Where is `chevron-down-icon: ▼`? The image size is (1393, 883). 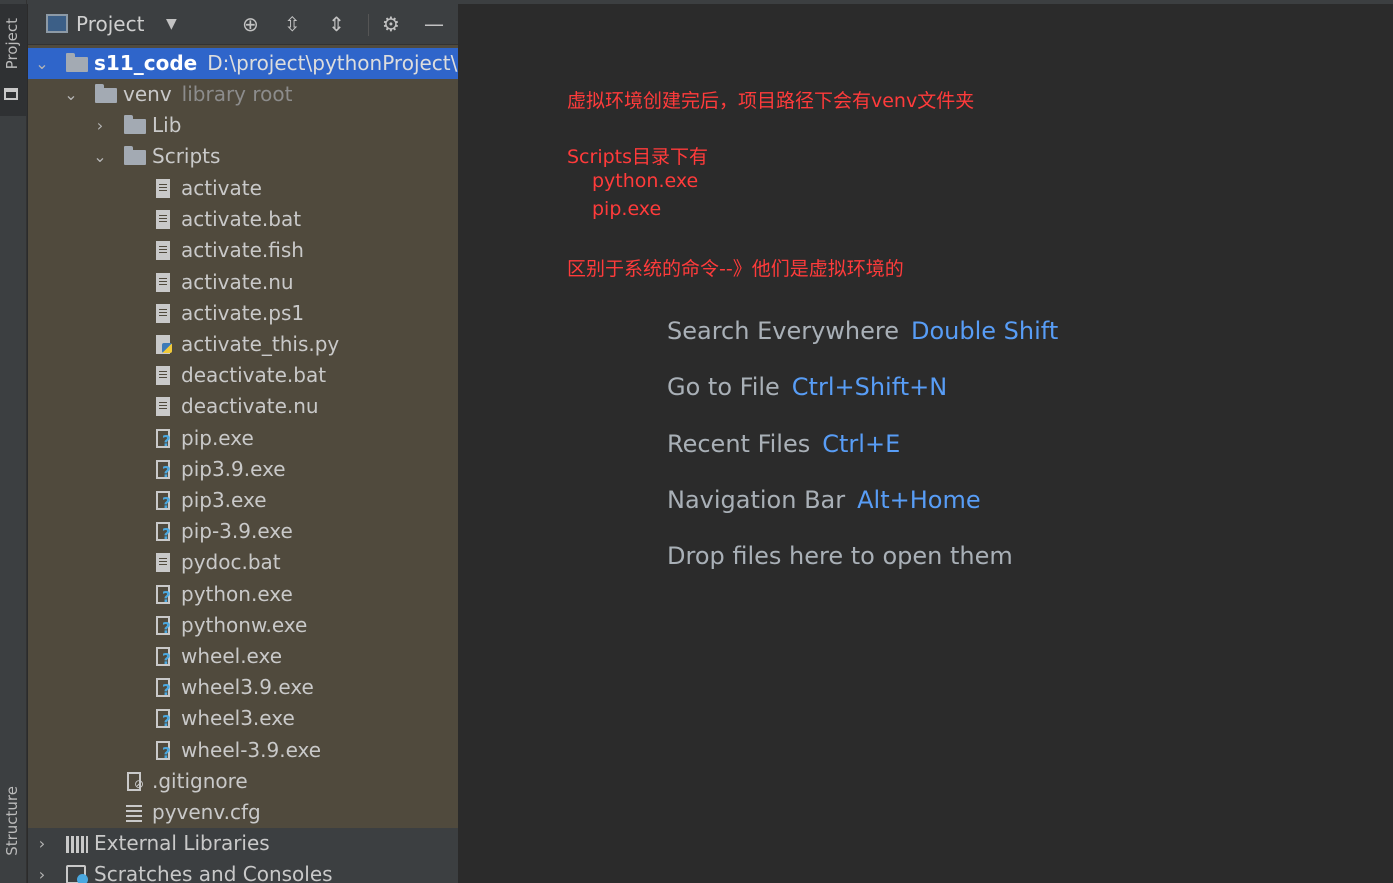
chevron-down-icon: ▼ is located at coordinates (171, 24).